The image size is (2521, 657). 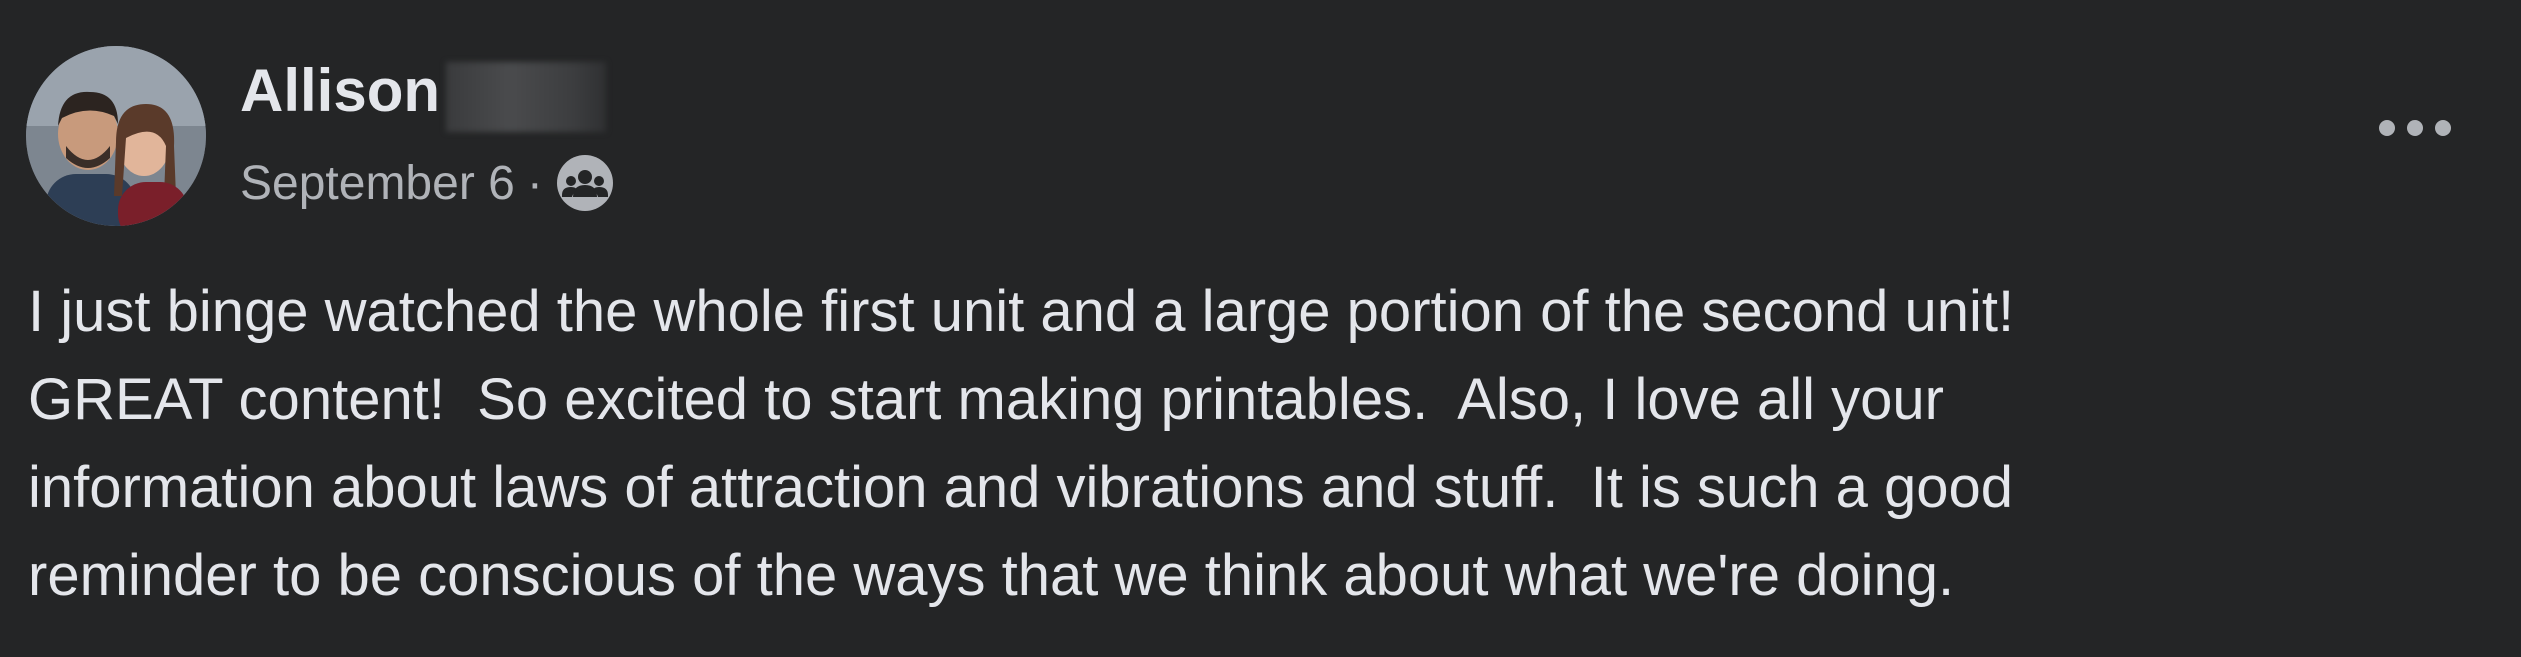 I want to click on author-name: Allison, so click(x=340, y=91).